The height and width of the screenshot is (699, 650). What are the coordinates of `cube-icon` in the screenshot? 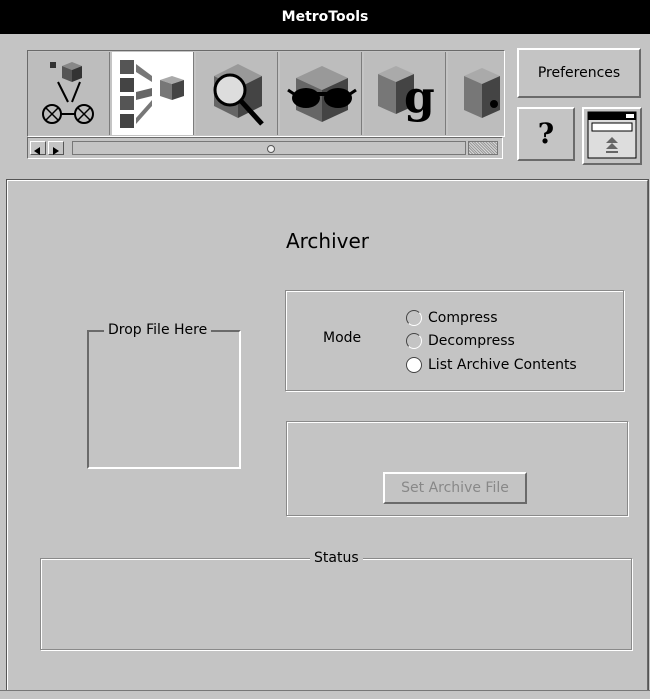 It's located at (482, 93).